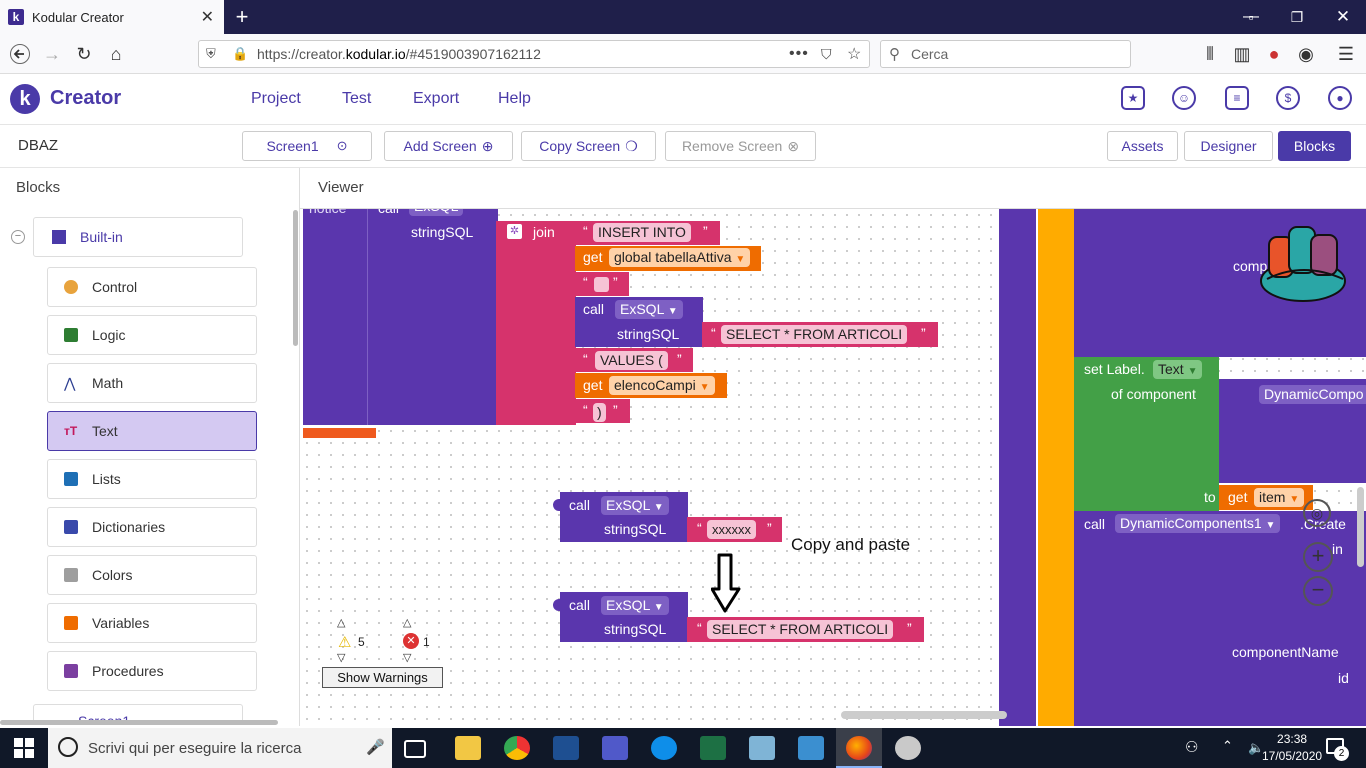 This screenshot has width=1366, height=768. Describe the element at coordinates (635, 505) in the screenshot. I see `exsql-dropdown-mid1: ExSQL ▼` at that location.